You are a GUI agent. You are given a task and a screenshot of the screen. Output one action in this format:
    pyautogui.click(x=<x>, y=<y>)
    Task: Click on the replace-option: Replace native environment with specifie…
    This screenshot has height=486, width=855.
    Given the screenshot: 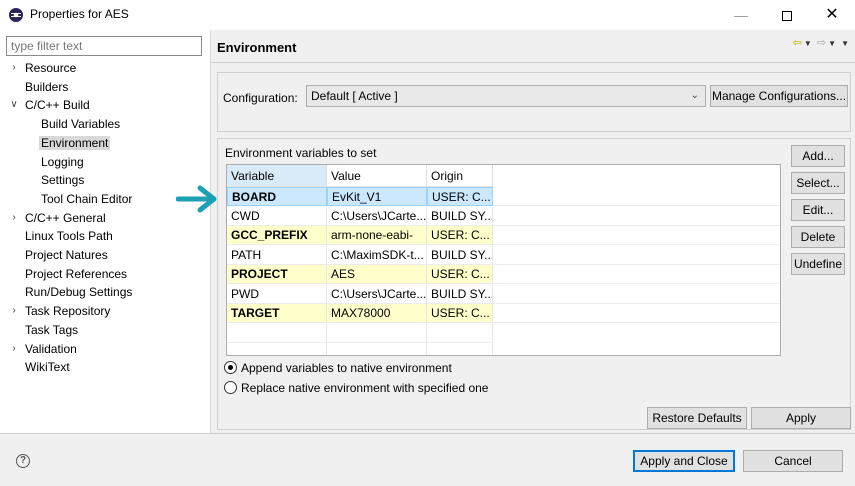 What is the action you would take?
    pyautogui.click(x=356, y=388)
    